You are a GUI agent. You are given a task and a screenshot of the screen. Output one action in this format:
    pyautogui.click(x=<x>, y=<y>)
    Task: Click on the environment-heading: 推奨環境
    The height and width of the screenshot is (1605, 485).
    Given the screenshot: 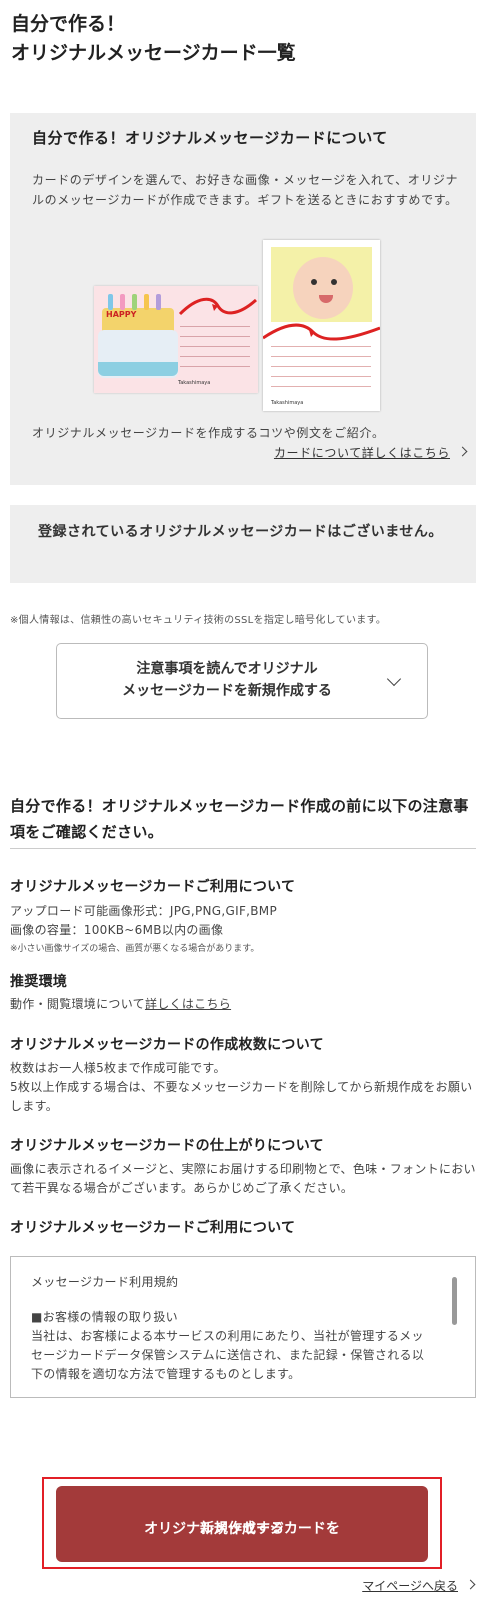 What is the action you would take?
    pyautogui.click(x=39, y=982)
    